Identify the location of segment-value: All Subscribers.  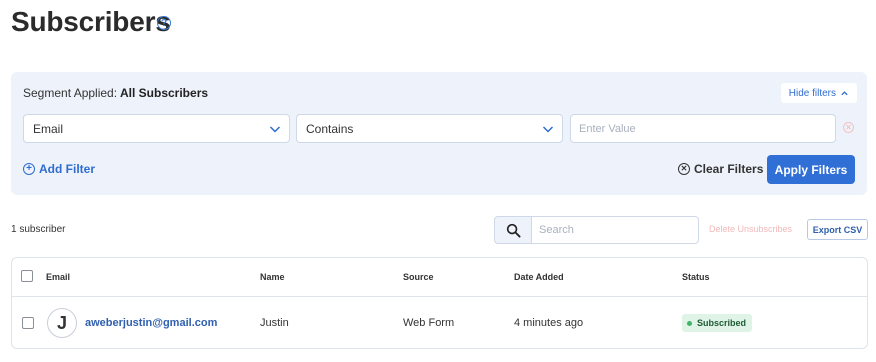
(164, 93).